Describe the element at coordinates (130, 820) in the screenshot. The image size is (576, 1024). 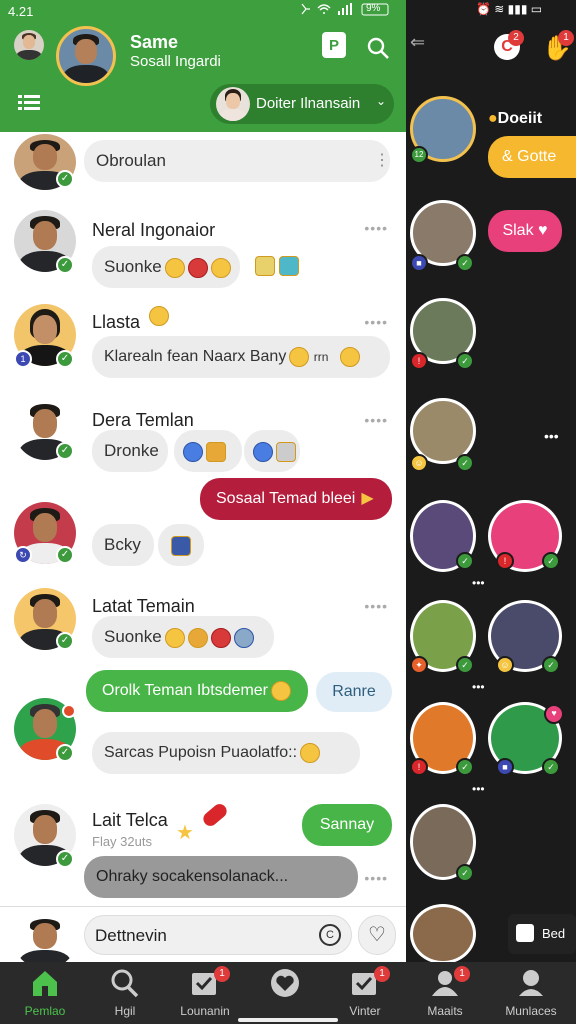
I see `contact-name: Lait Telca` at that location.